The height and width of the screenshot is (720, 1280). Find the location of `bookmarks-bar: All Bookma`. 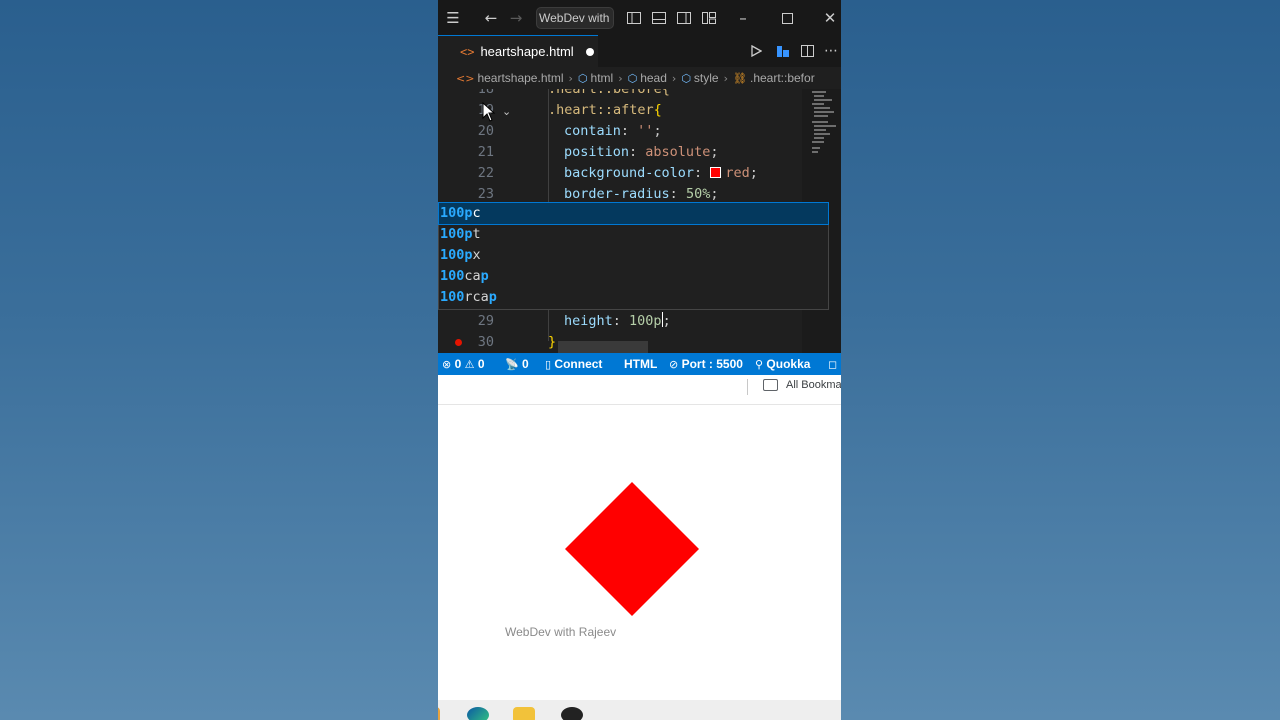

bookmarks-bar: All Bookma is located at coordinates (639, 390).